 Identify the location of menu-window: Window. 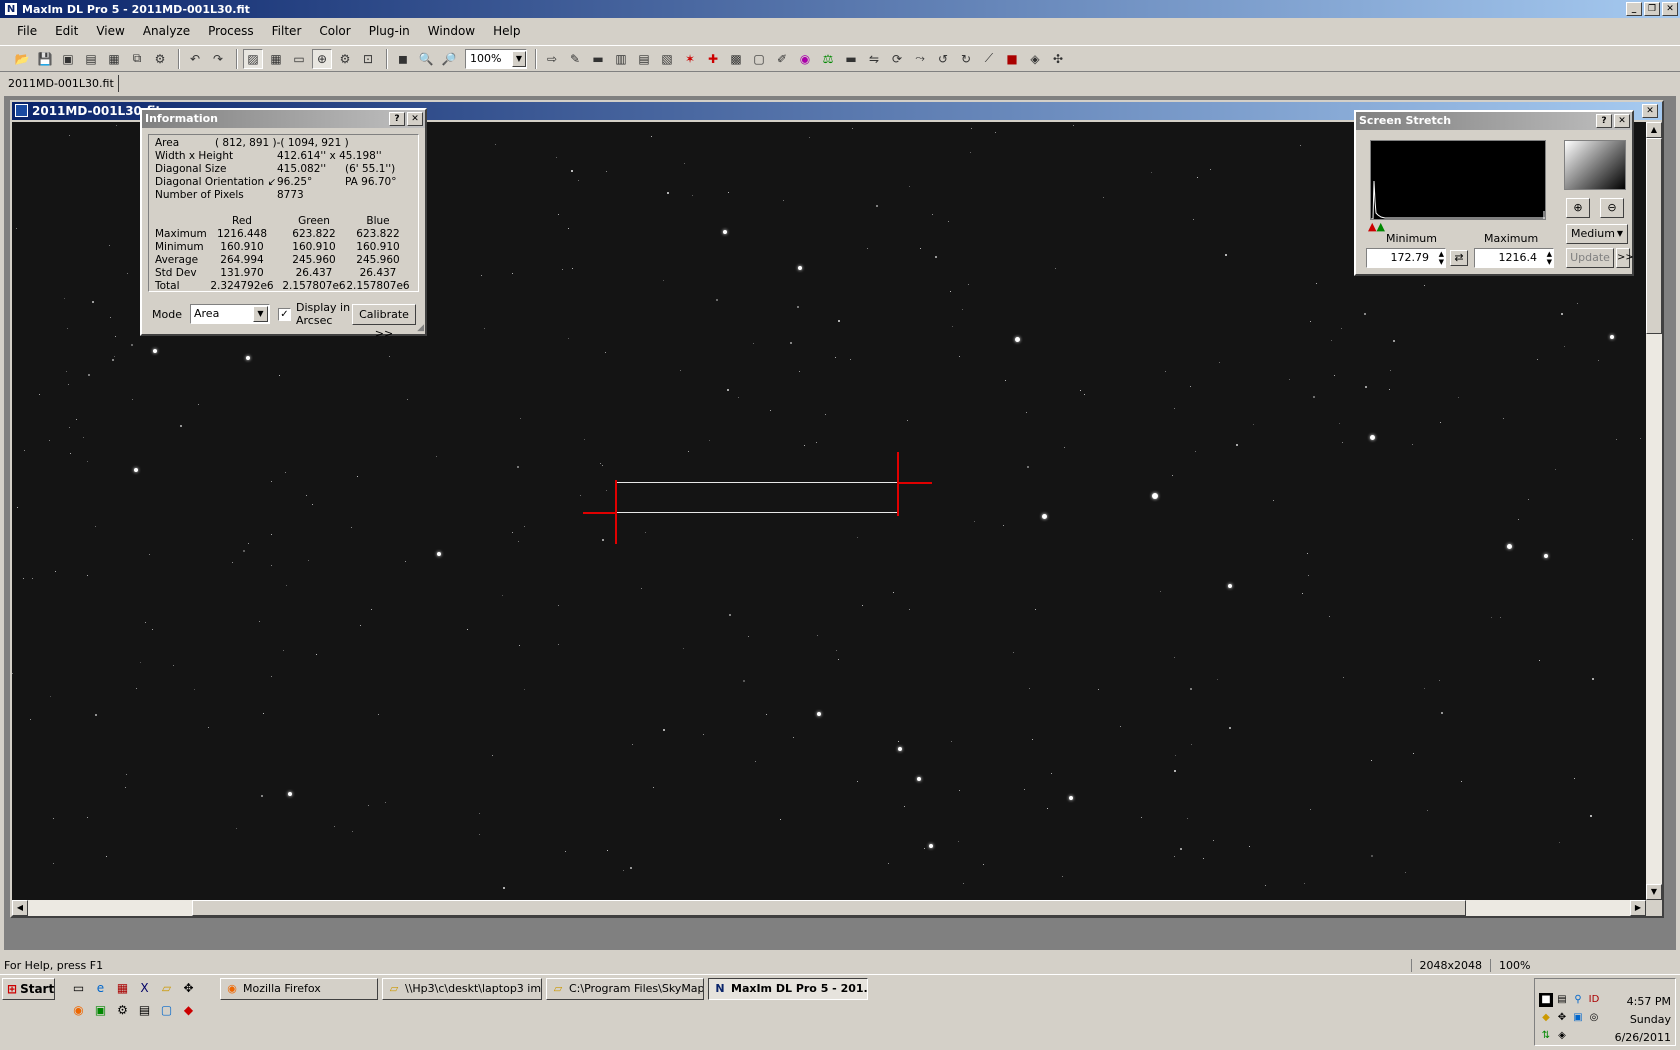
(451, 31).